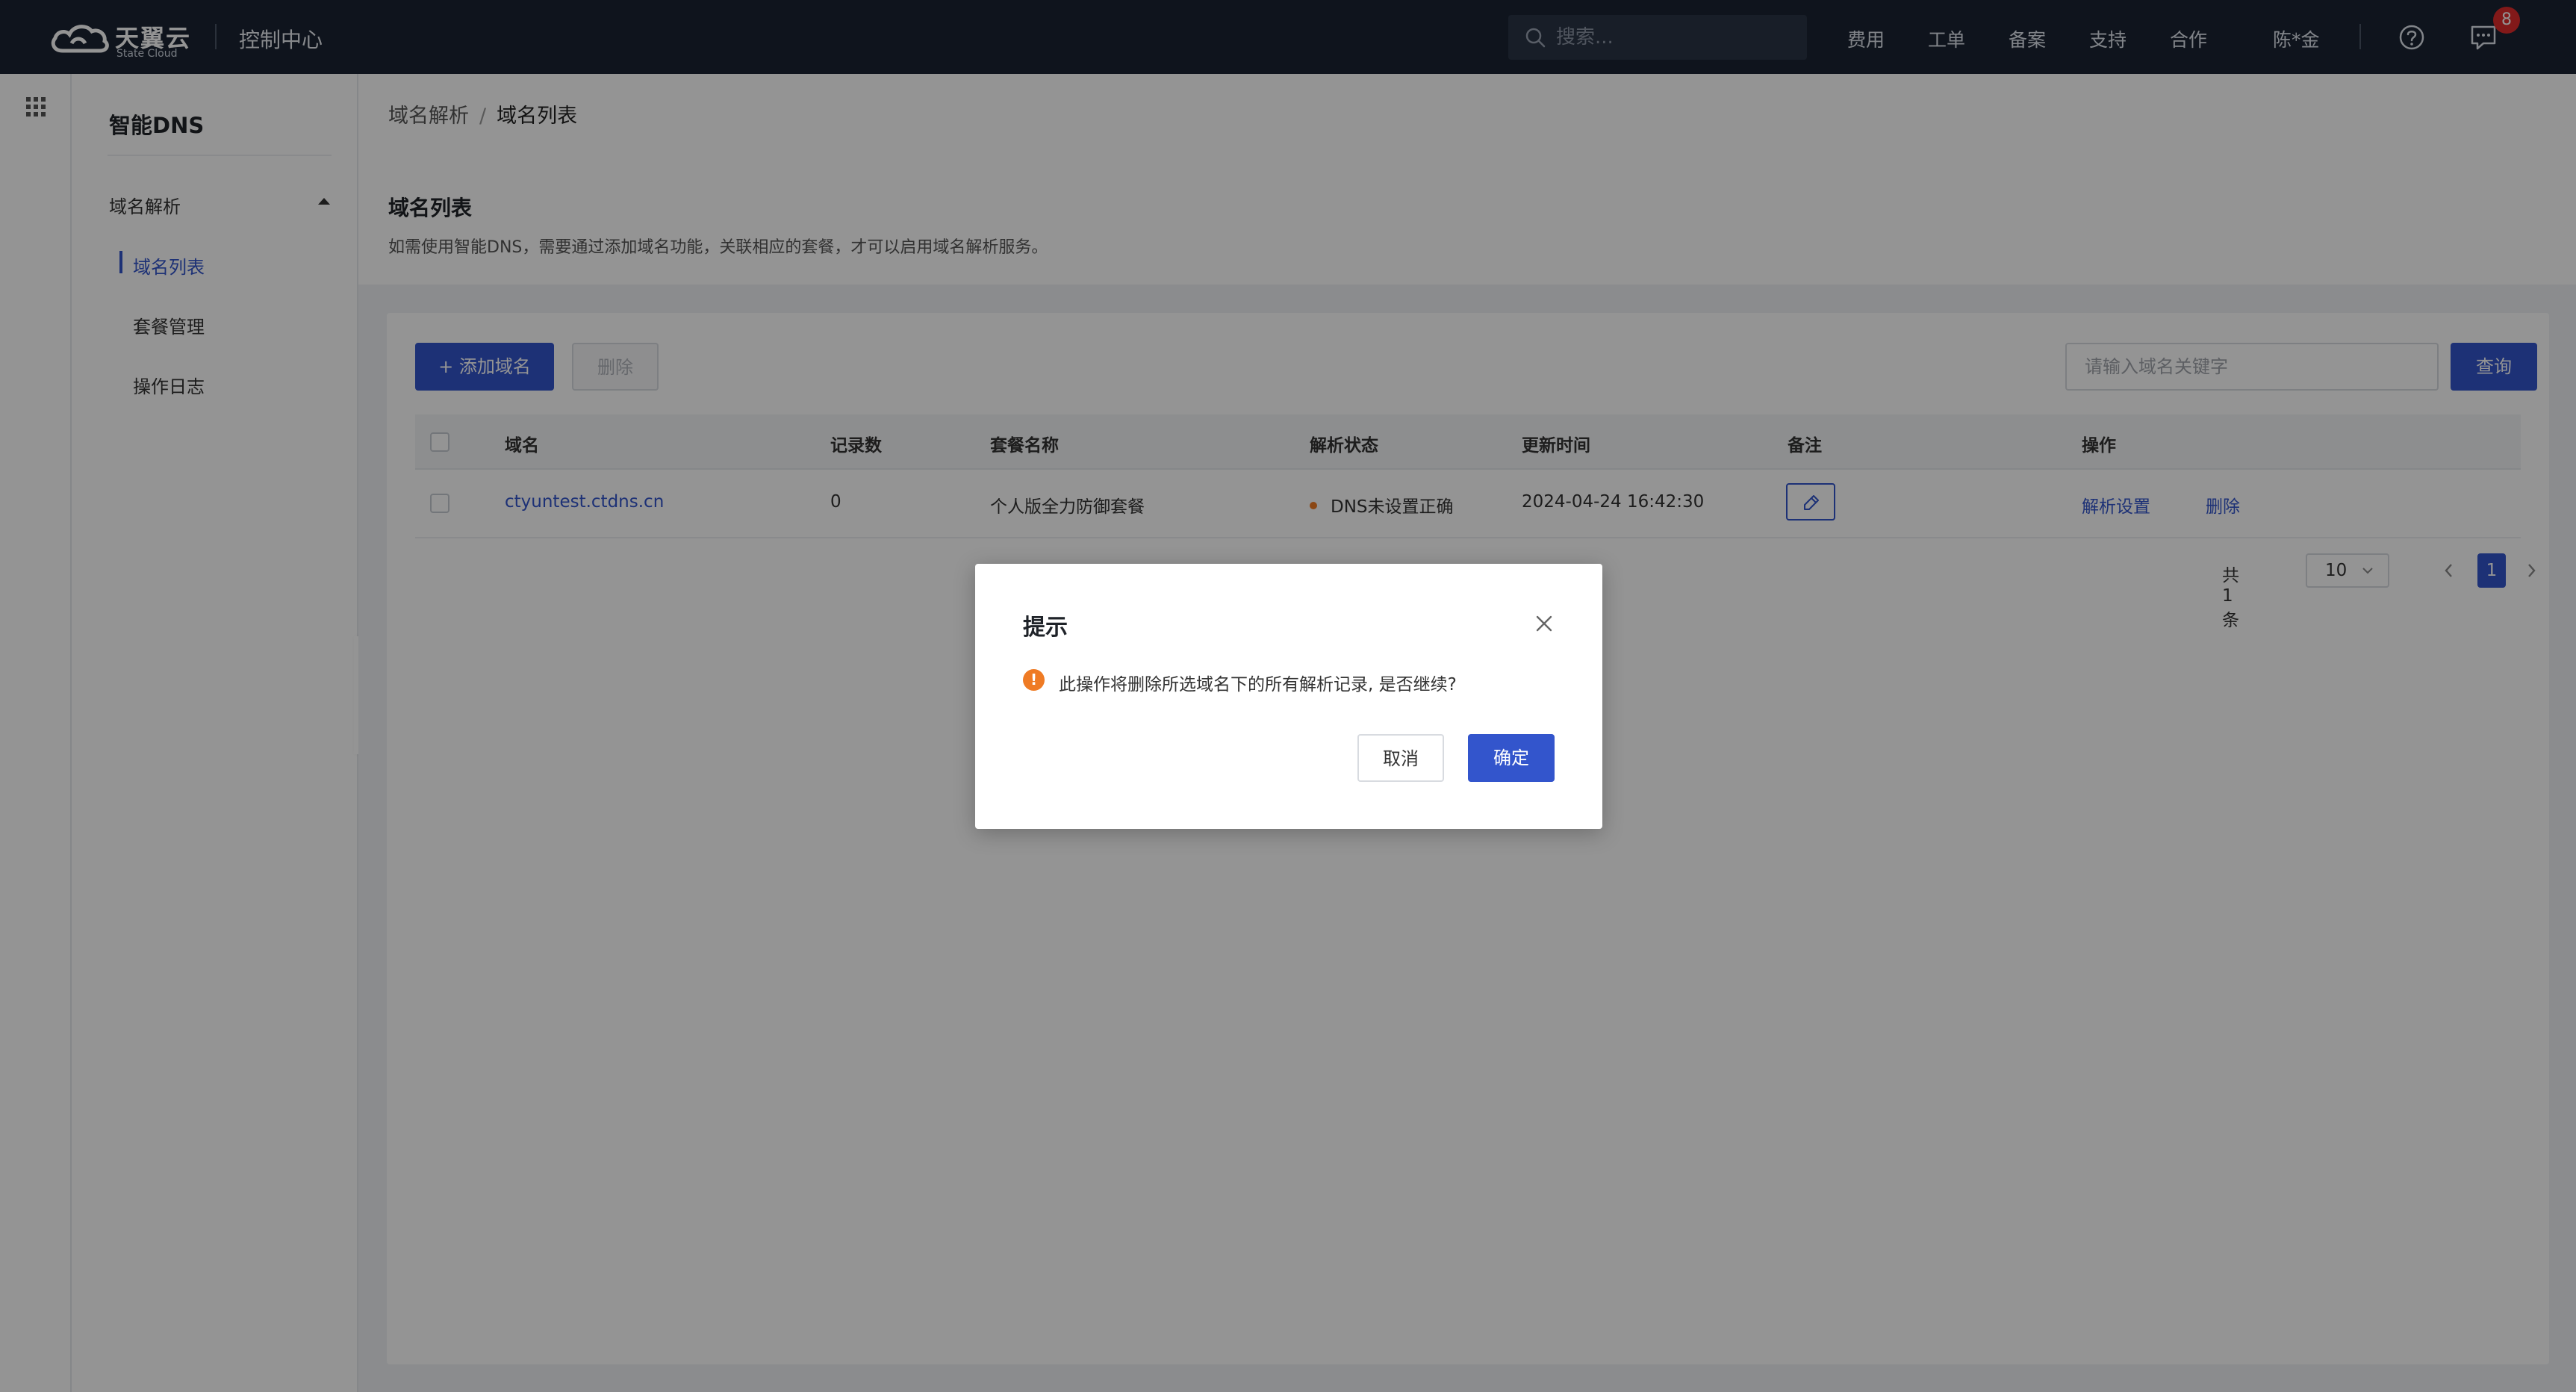 The width and height of the screenshot is (2576, 1392). Describe the element at coordinates (1045, 628) in the screenshot. I see `dialog-title: 提示` at that location.